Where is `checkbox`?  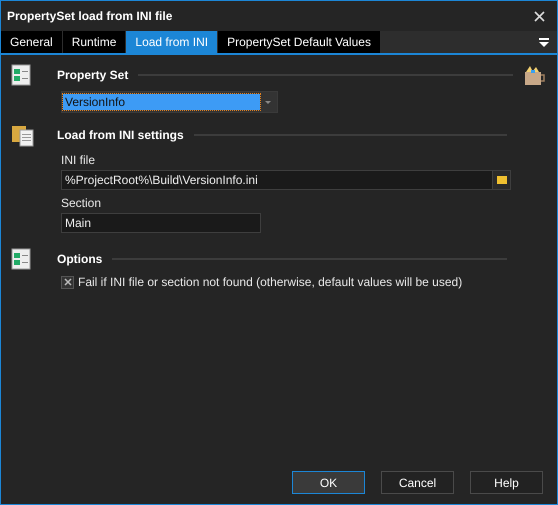
checkbox is located at coordinates (67, 282).